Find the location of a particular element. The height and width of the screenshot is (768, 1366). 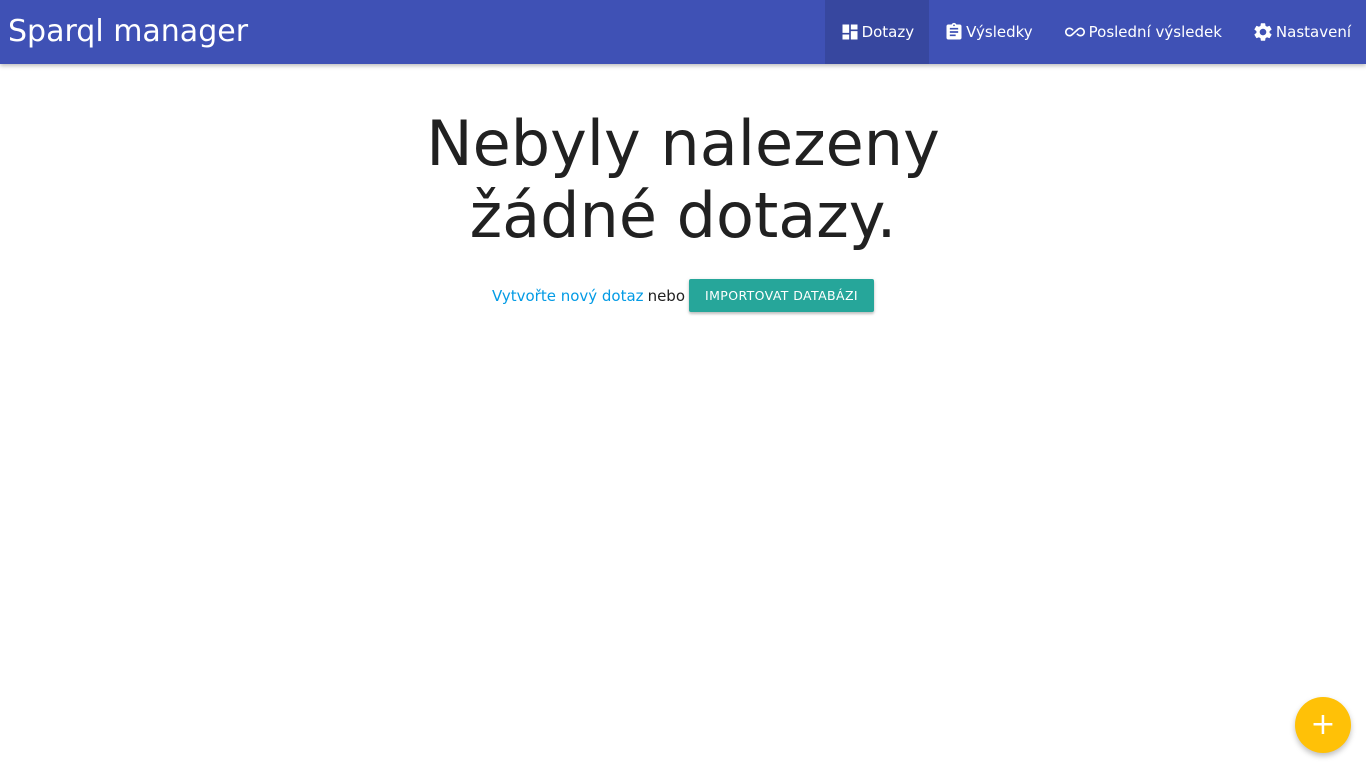

add-query-fab: + is located at coordinates (1323, 725).